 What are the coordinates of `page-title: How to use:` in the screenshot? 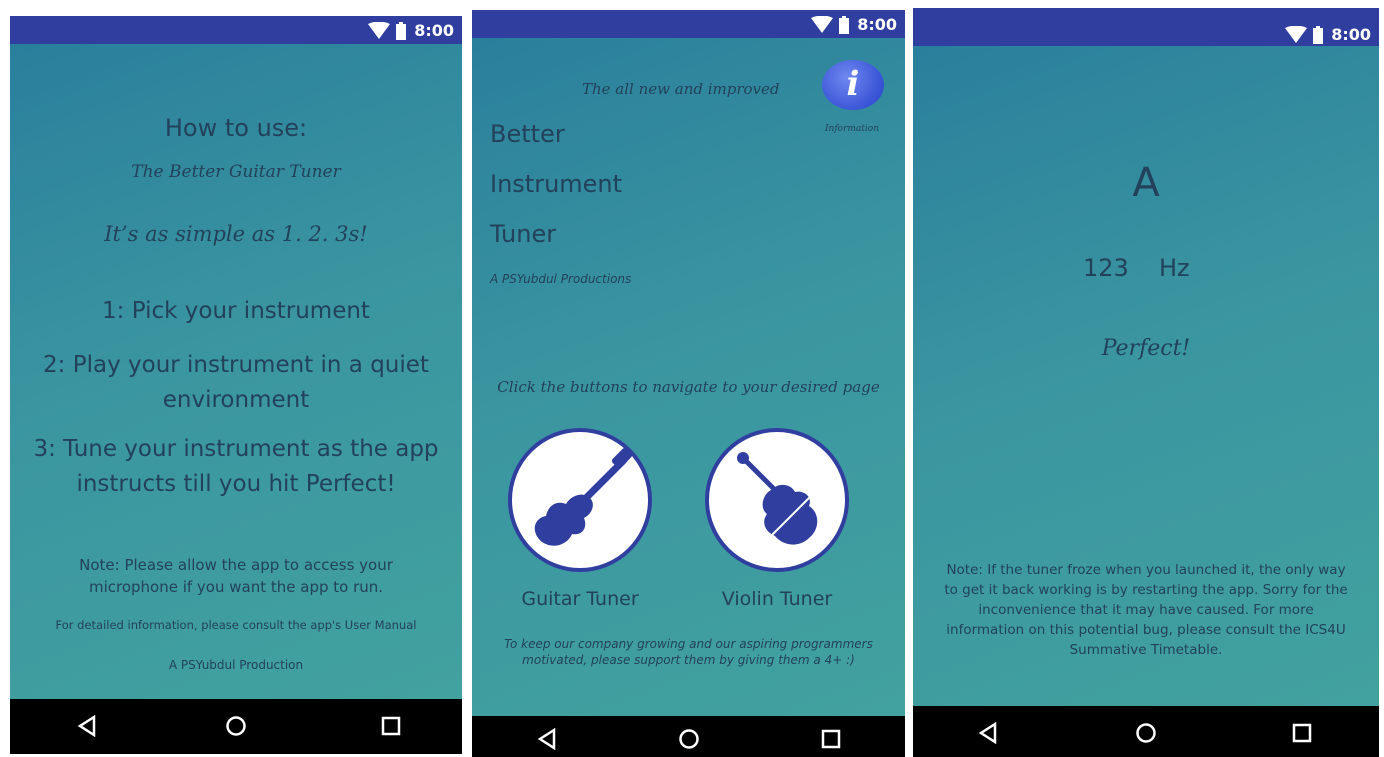 It's located at (236, 128).